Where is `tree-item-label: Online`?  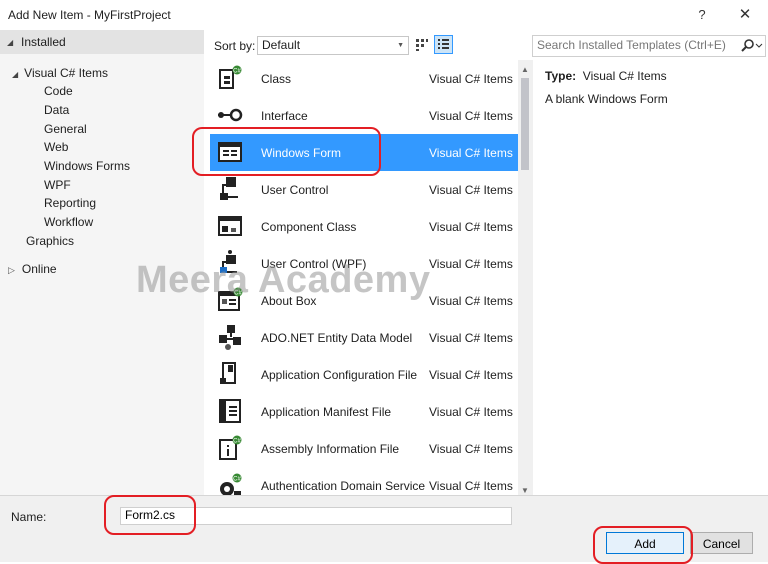 tree-item-label: Online is located at coordinates (39, 269).